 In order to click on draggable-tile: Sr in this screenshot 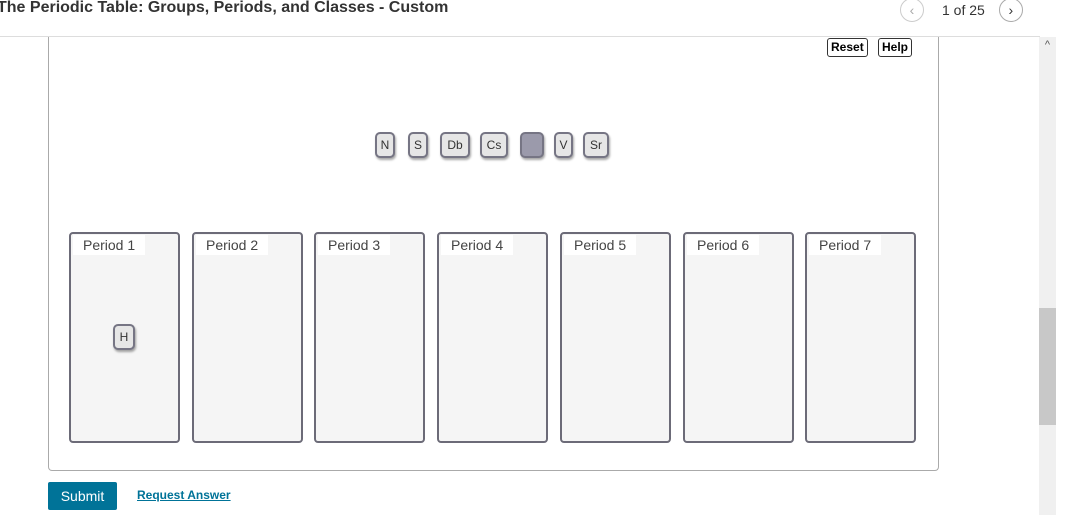, I will do `click(596, 145)`.